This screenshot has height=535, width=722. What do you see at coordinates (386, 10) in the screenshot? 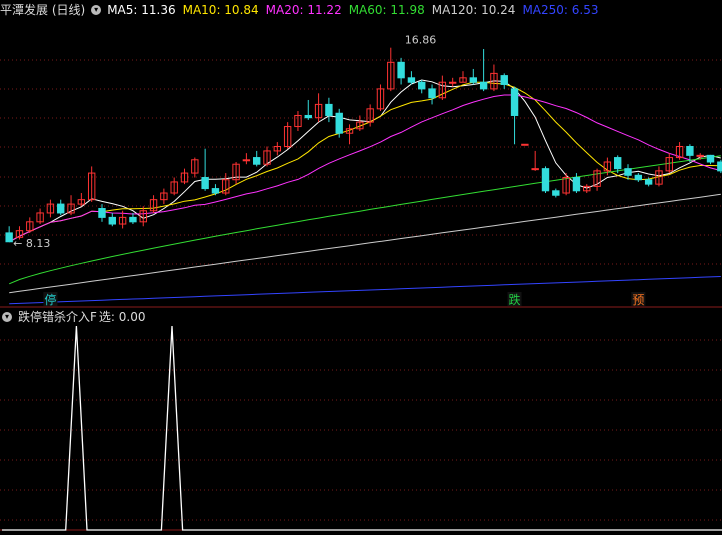
I see `ma-legend-item: MA60: 11.98` at bounding box center [386, 10].